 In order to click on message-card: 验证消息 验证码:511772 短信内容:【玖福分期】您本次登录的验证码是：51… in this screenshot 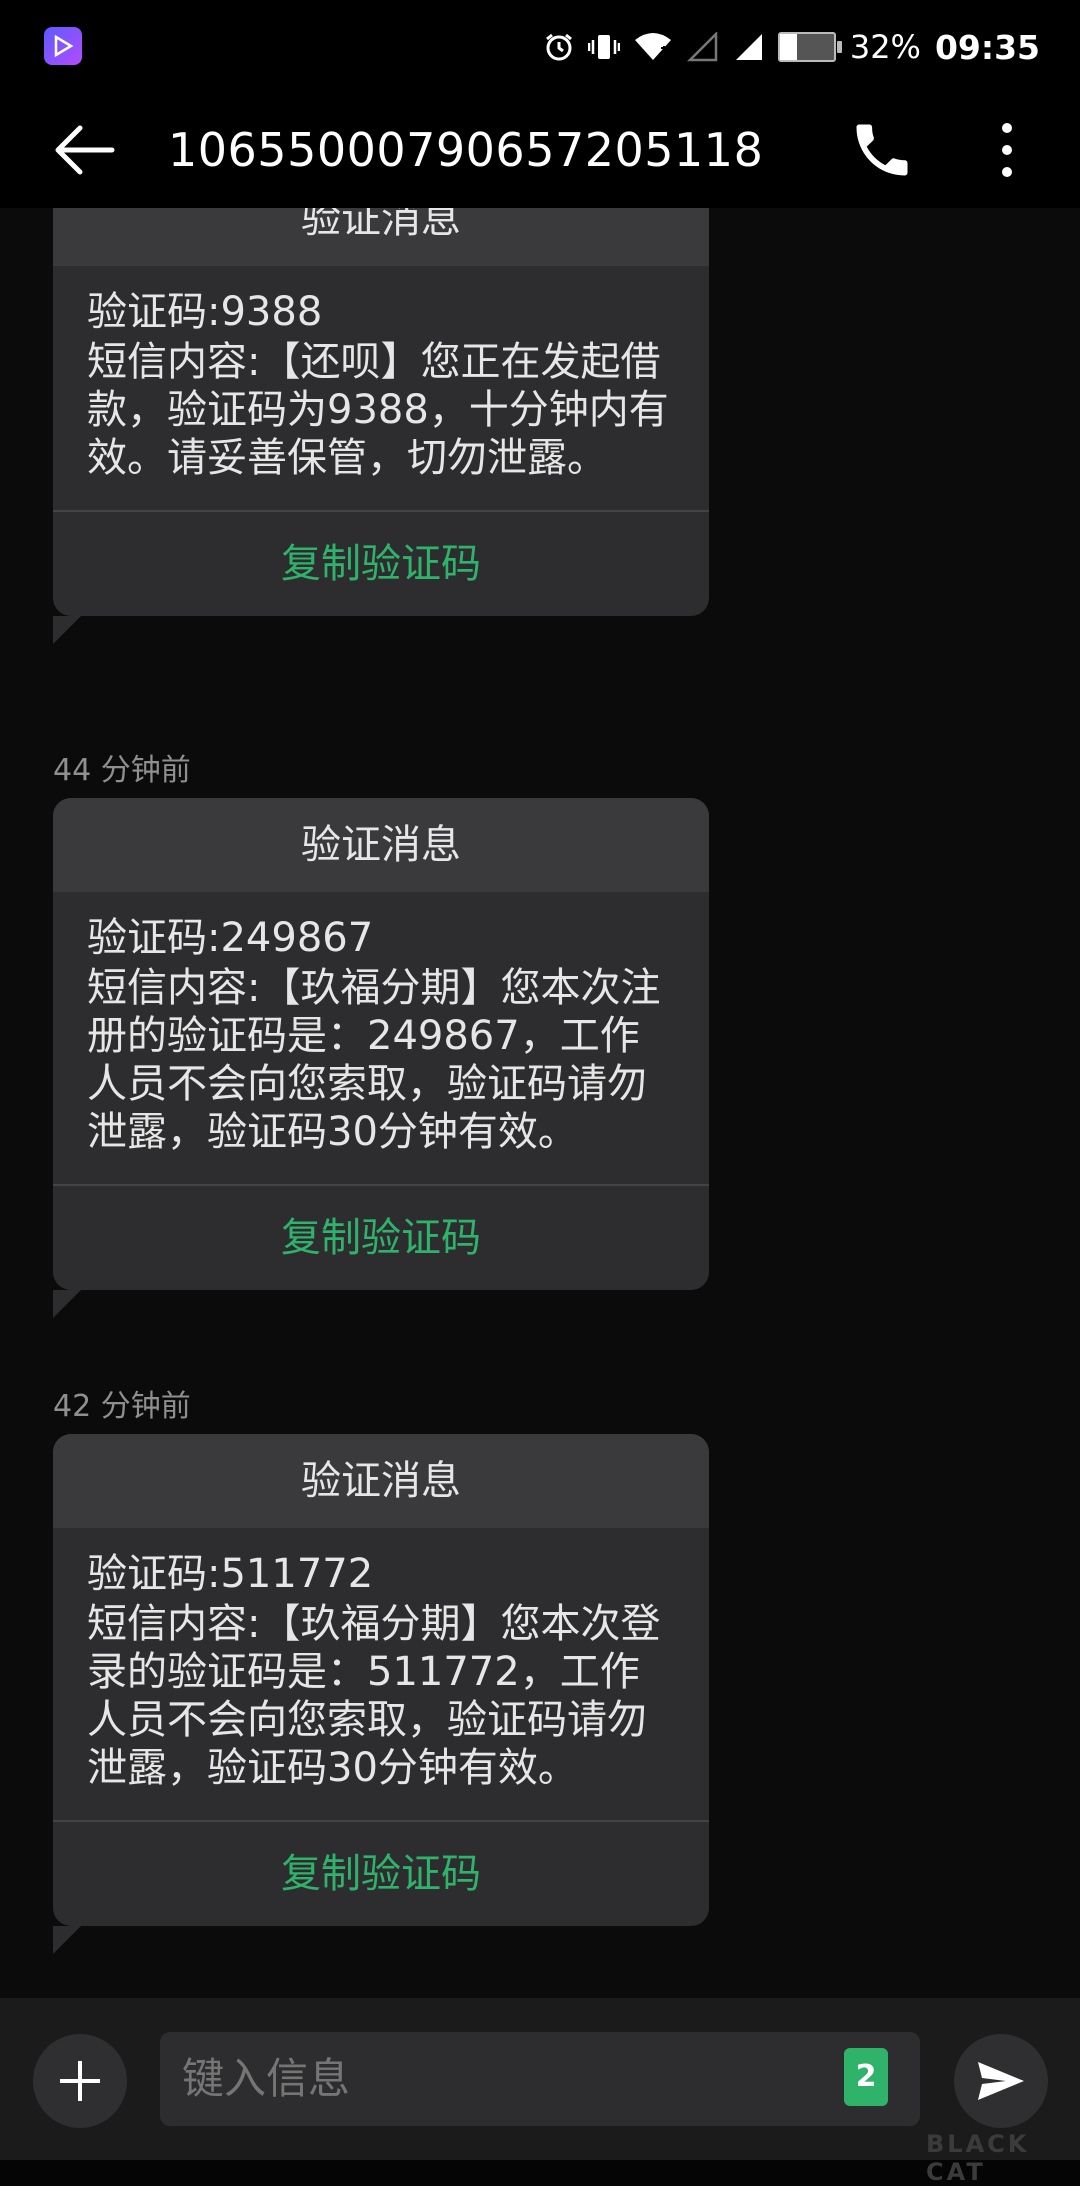, I will do `click(381, 1694)`.